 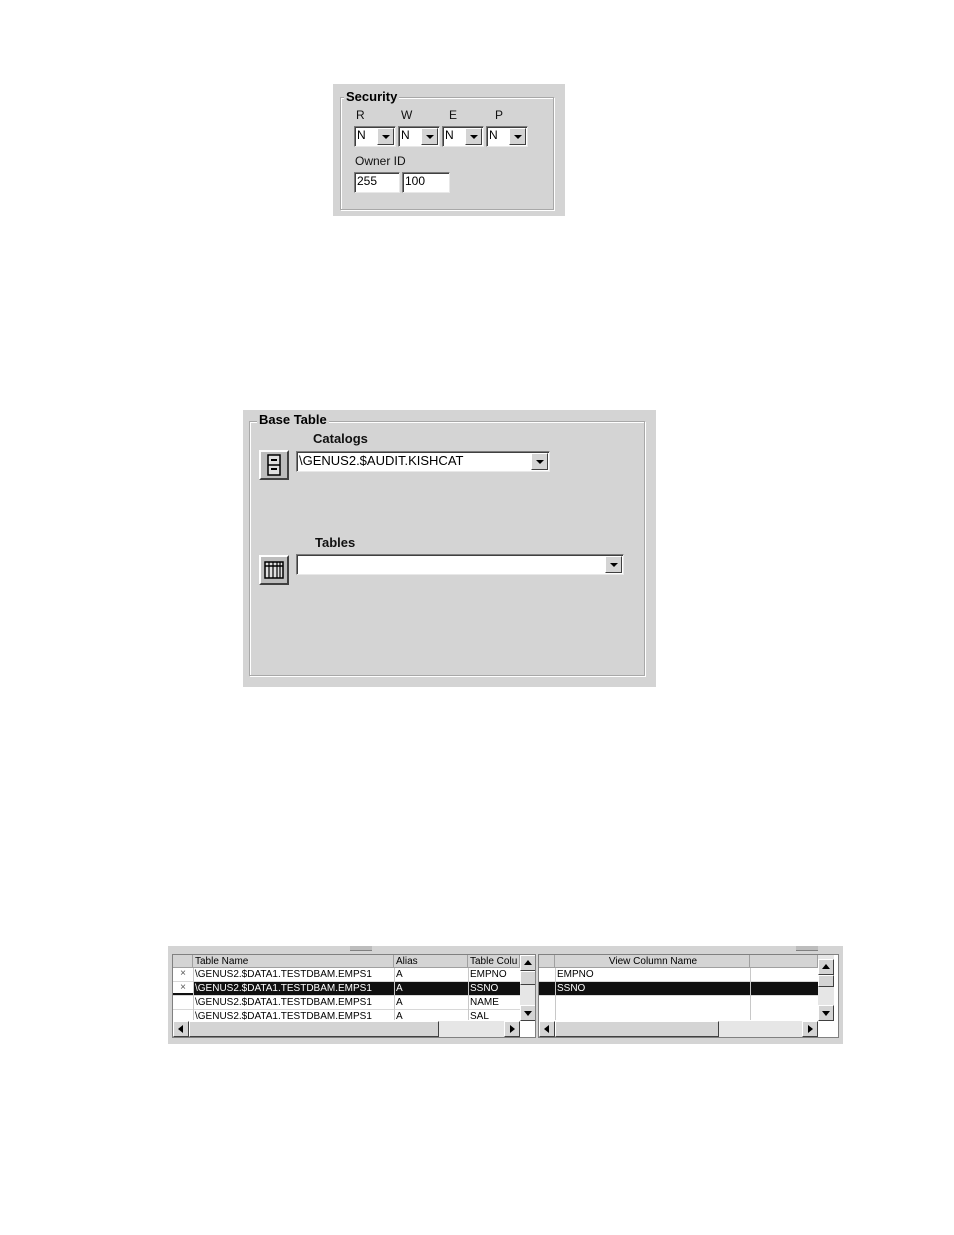 I want to click on write-select: N, so click(x=419, y=136).